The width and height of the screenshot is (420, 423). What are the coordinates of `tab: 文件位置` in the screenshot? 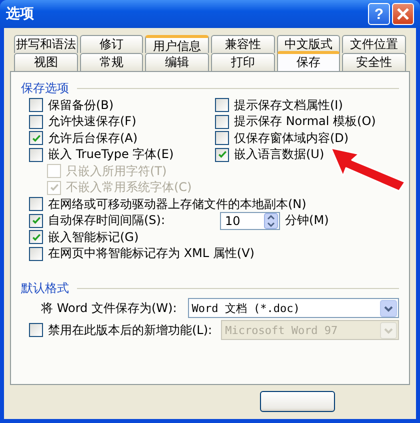 It's located at (374, 44).